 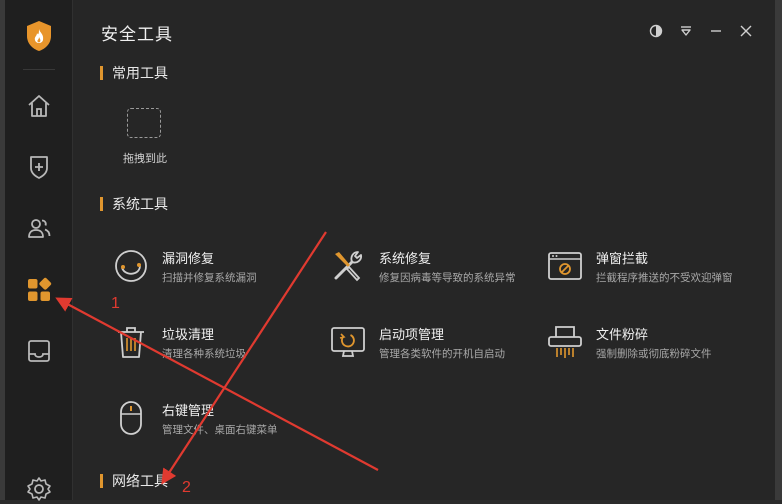 I want to click on section-title: 常用工具, so click(x=140, y=74).